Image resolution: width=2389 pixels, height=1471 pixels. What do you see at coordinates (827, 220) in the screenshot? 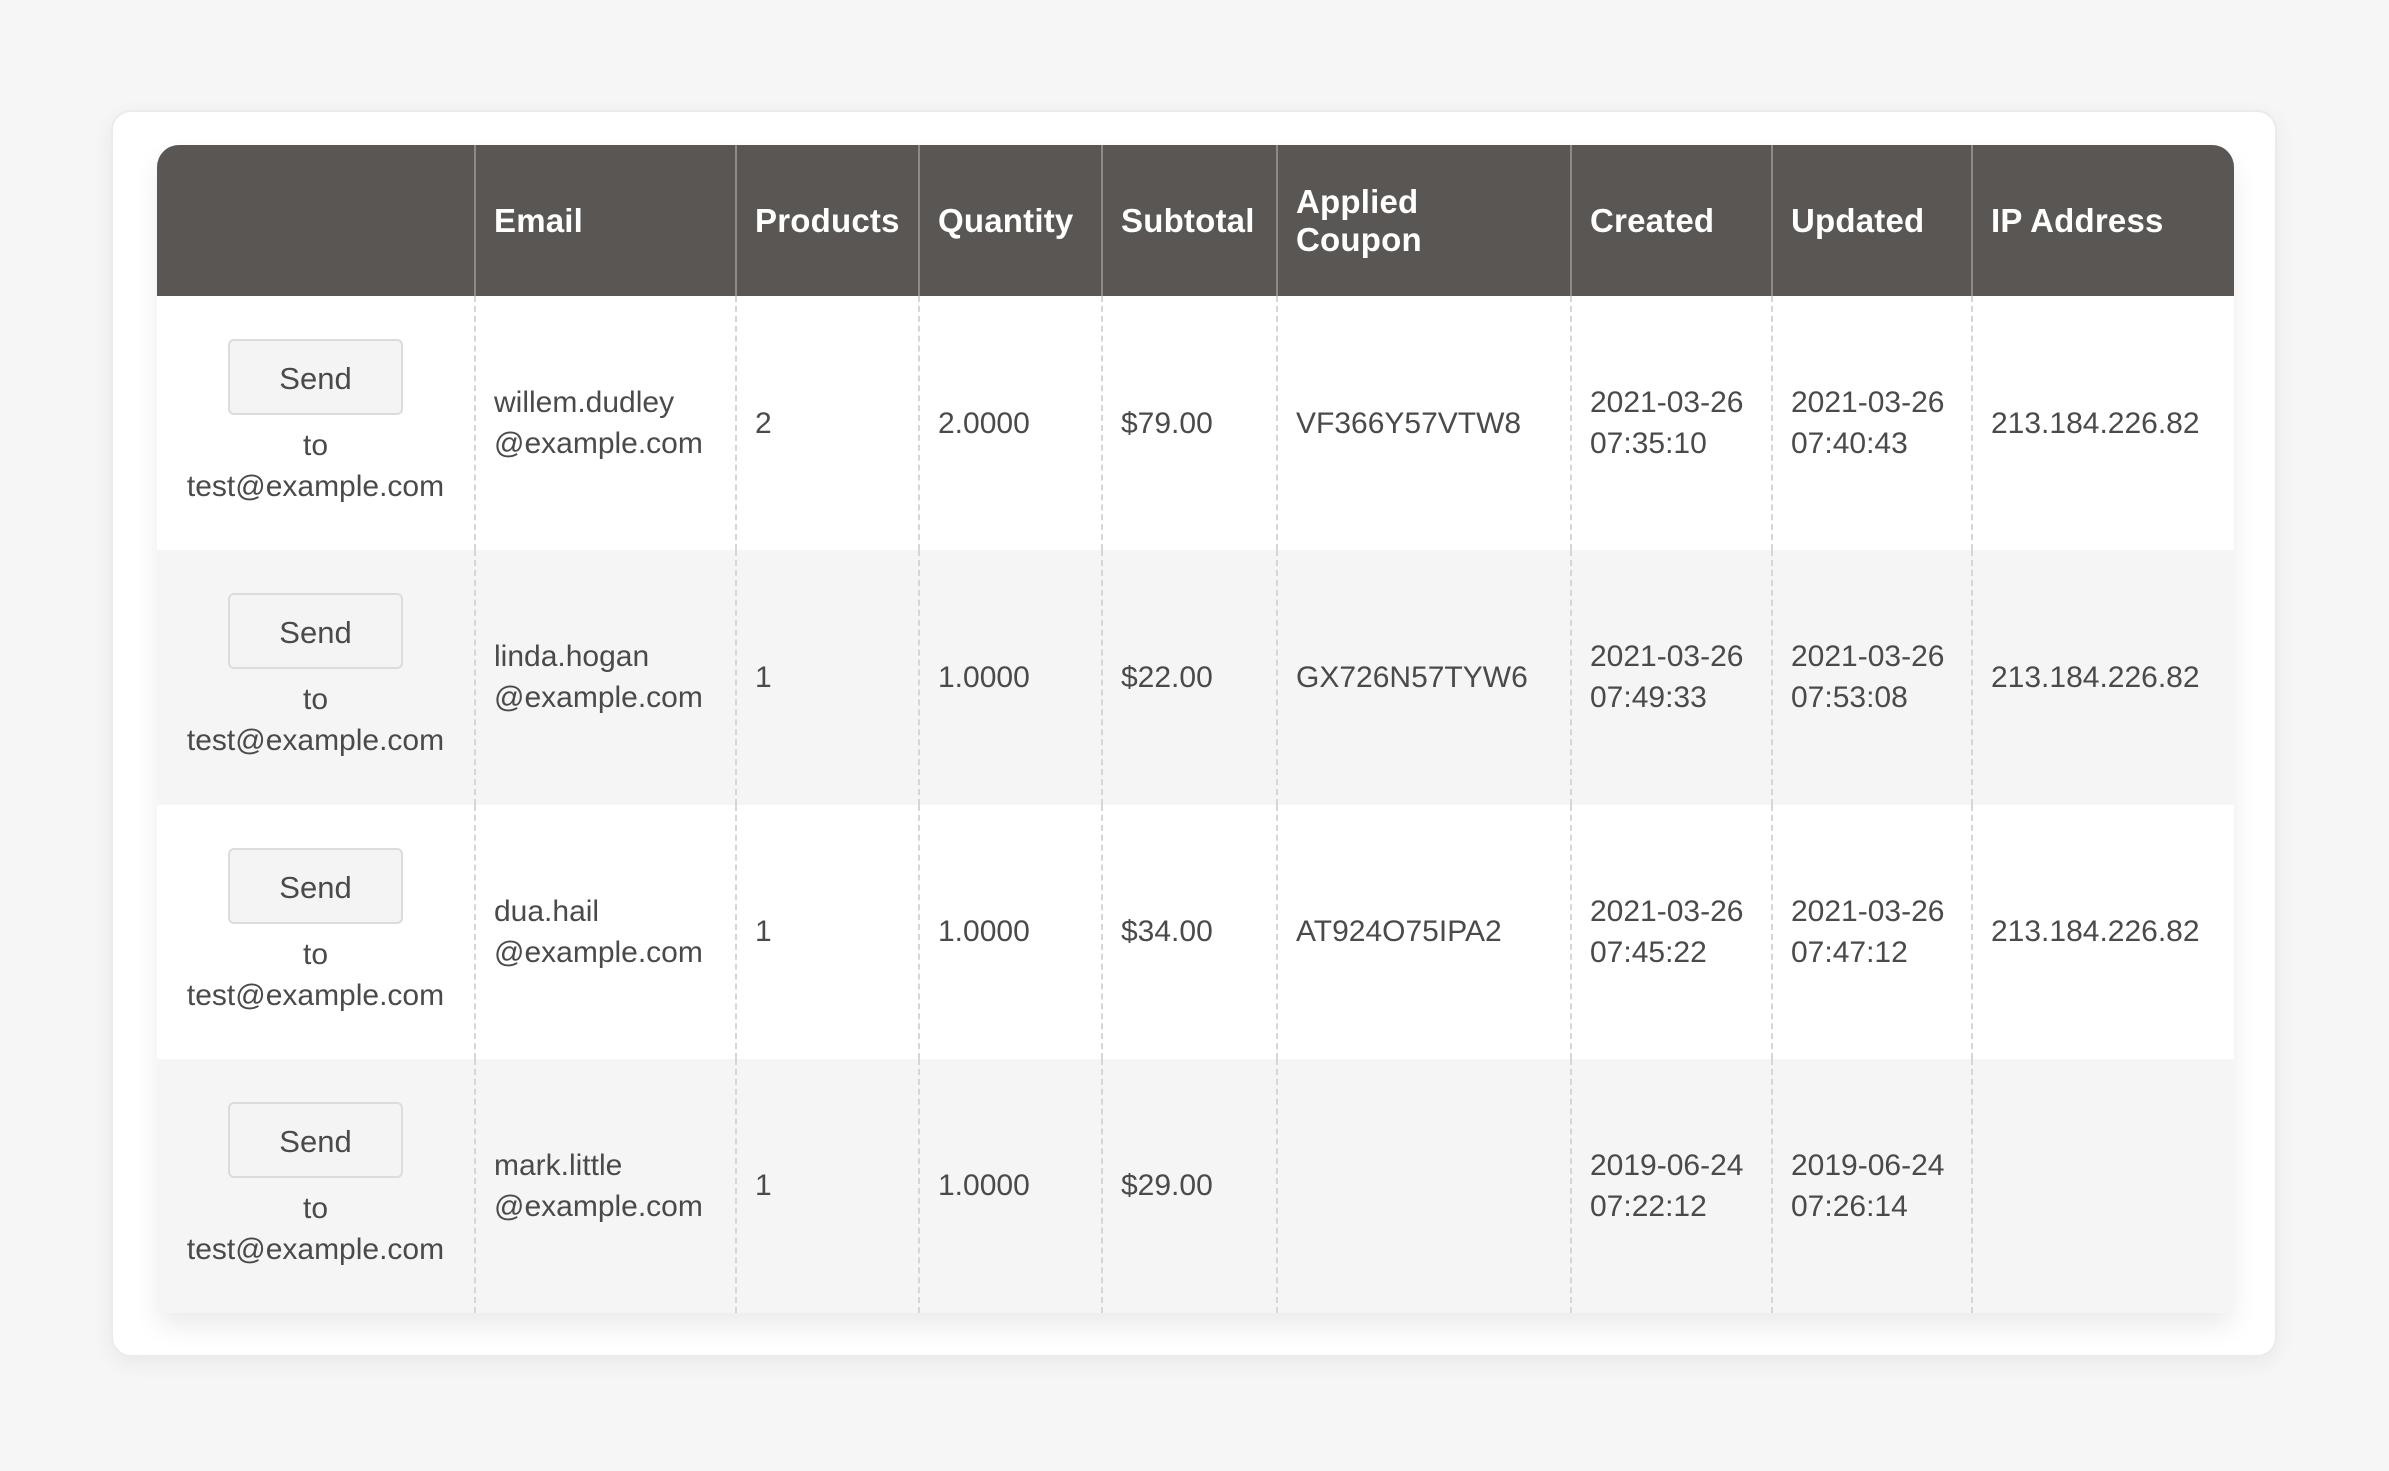
I see `header-products: Products` at bounding box center [827, 220].